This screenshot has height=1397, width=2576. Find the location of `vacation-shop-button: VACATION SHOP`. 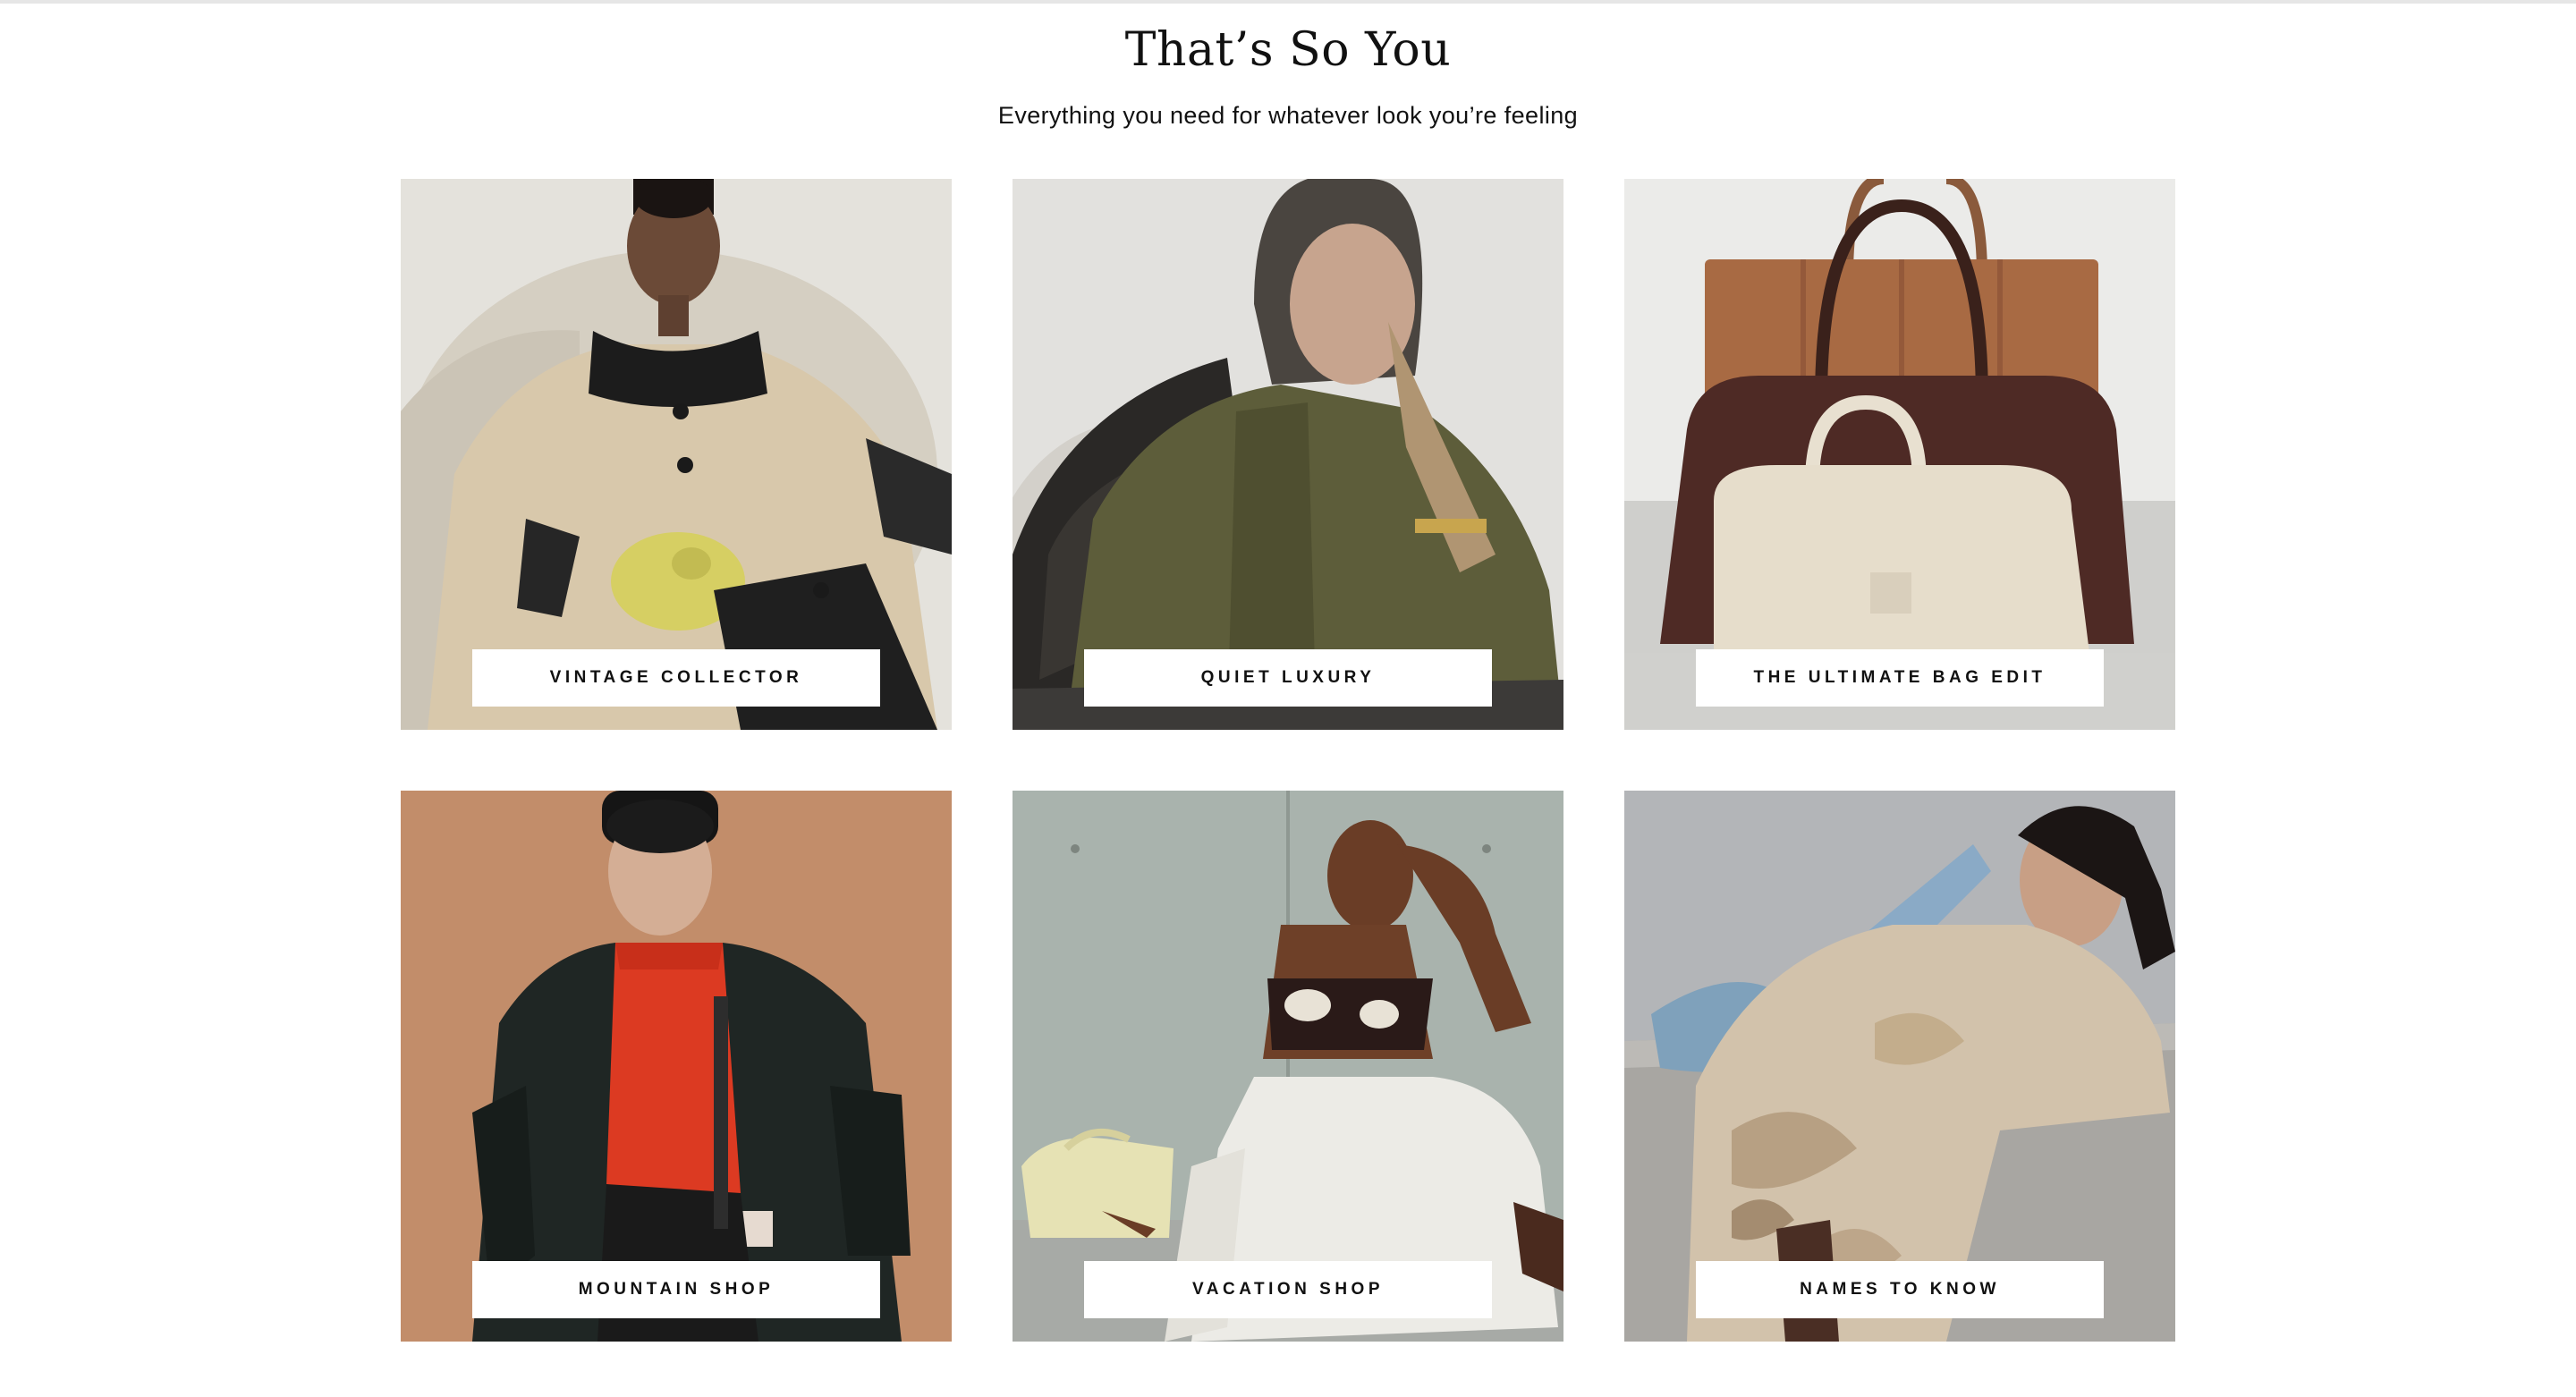

vacation-shop-button: VACATION SHOP is located at coordinates (1288, 1289).